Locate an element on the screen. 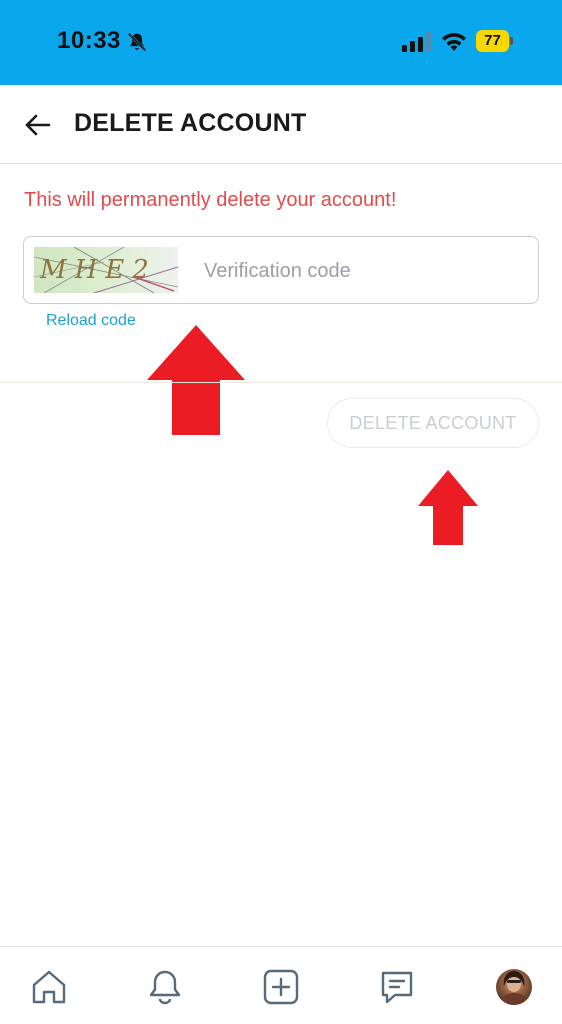 The image size is (562, 1024). bottom-nav is located at coordinates (281, 985).